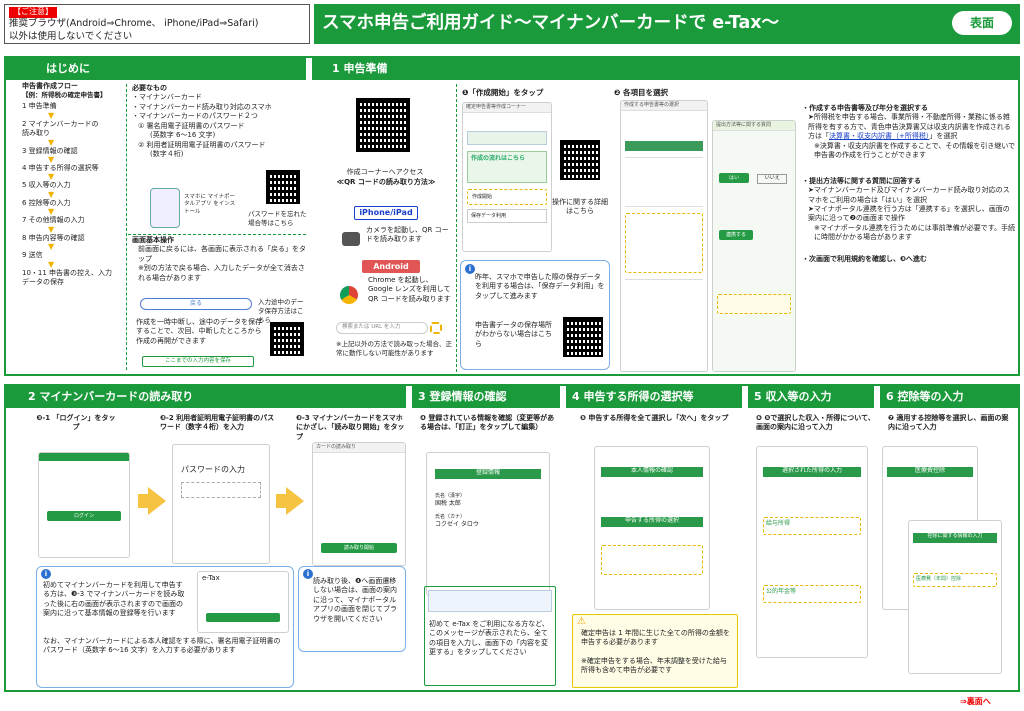 The image size is (1024, 711). I want to click on connect-button: 連携する, so click(736, 235).